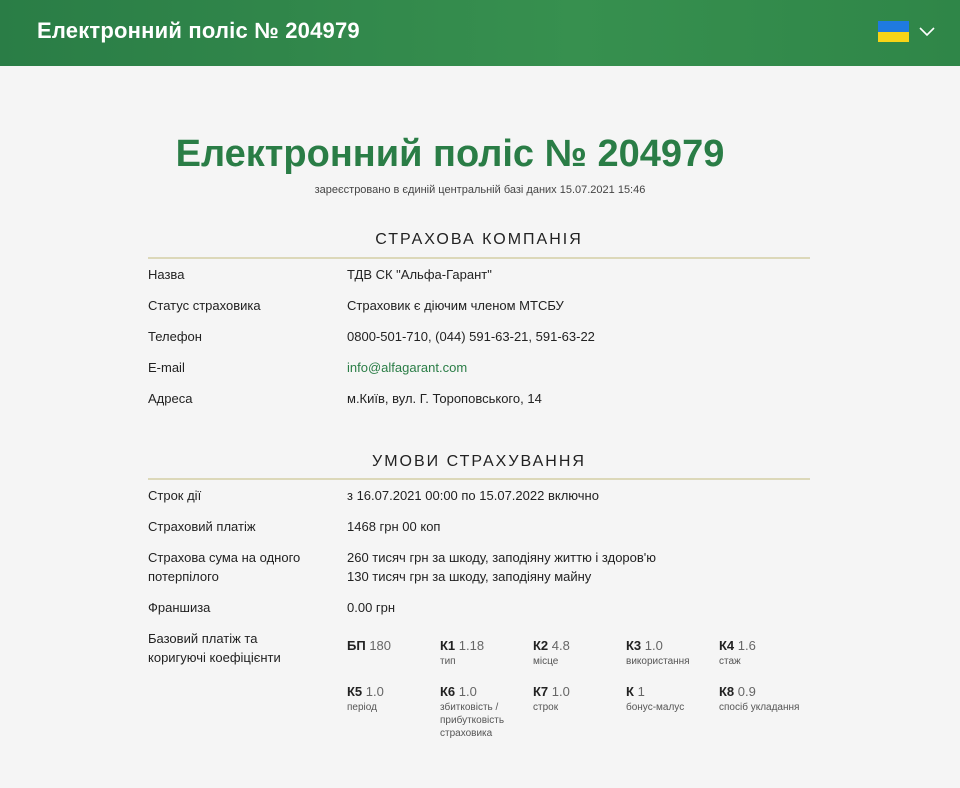 Image resolution: width=960 pixels, height=788 pixels. I want to click on coef-k2-key: К2, so click(541, 645).